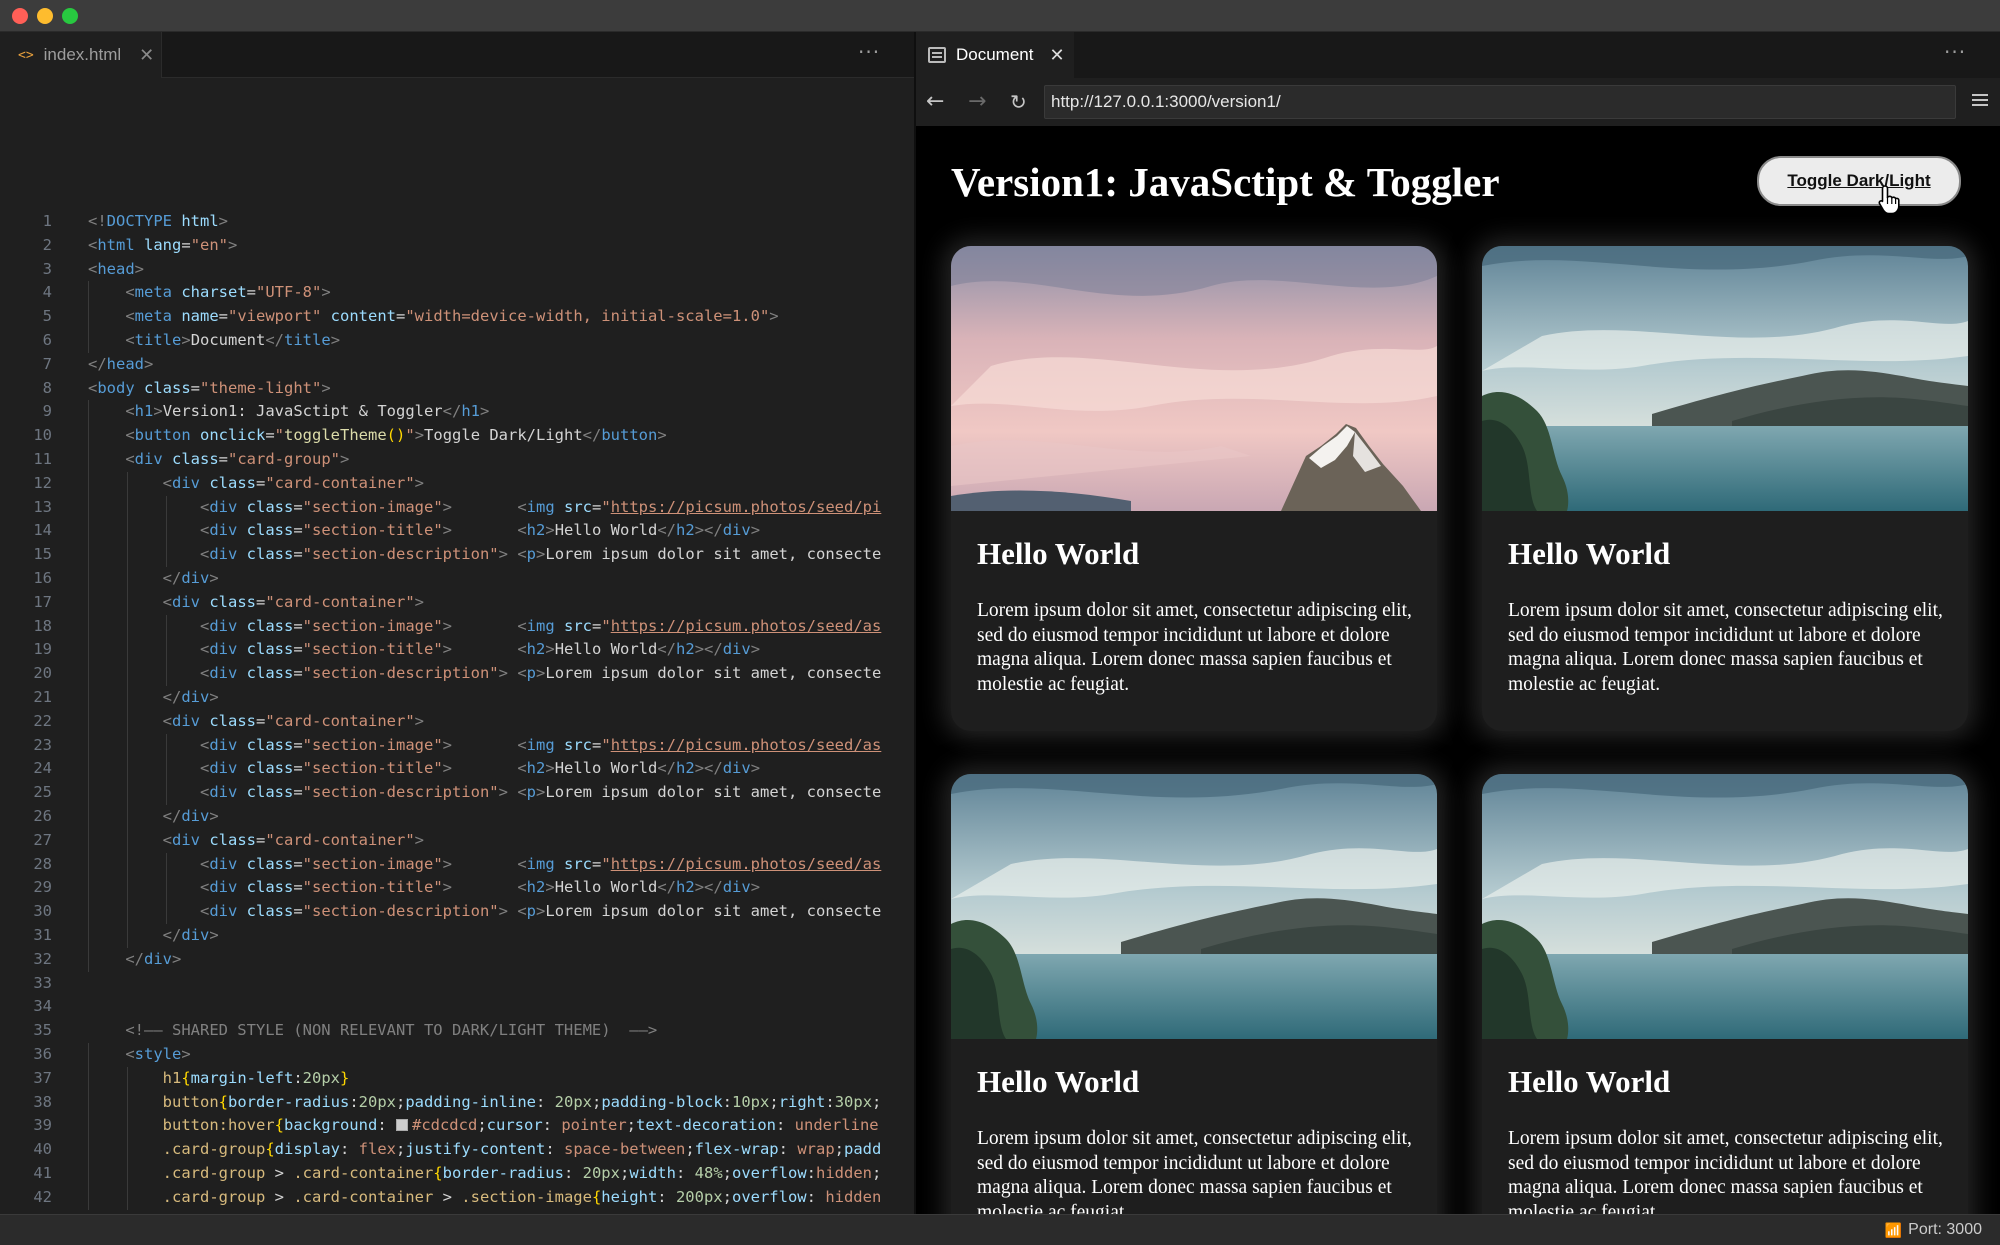 This screenshot has width=2000, height=1245. I want to click on code-line: 16 </div>, so click(457, 579).